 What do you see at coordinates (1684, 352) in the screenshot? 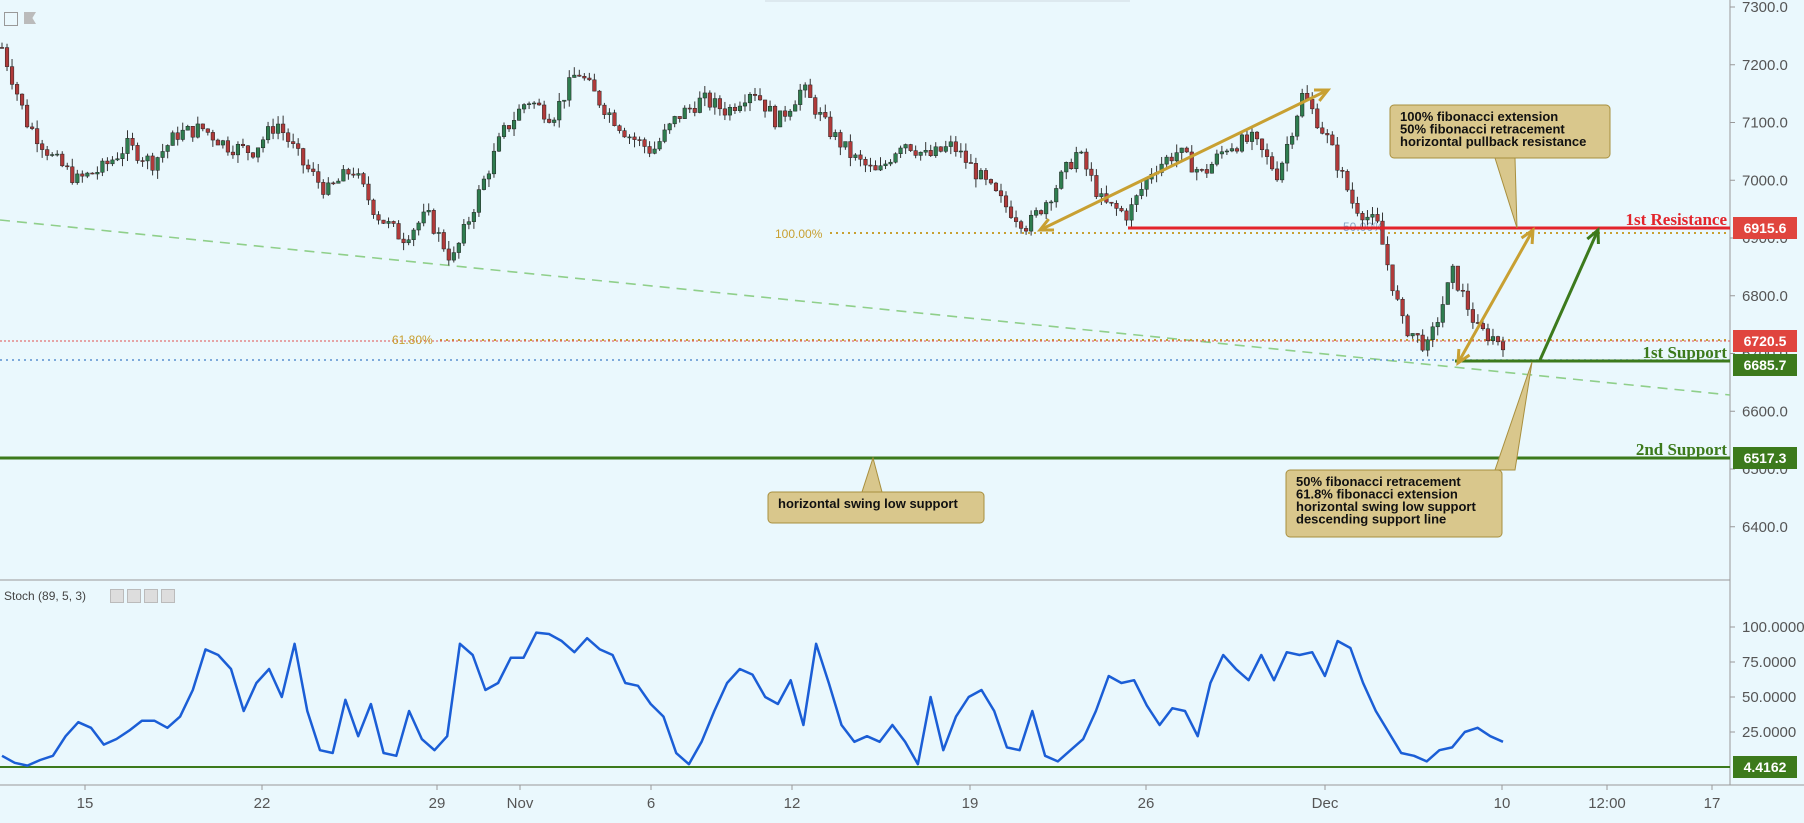
I see `level-label-support1: 1st Support` at bounding box center [1684, 352].